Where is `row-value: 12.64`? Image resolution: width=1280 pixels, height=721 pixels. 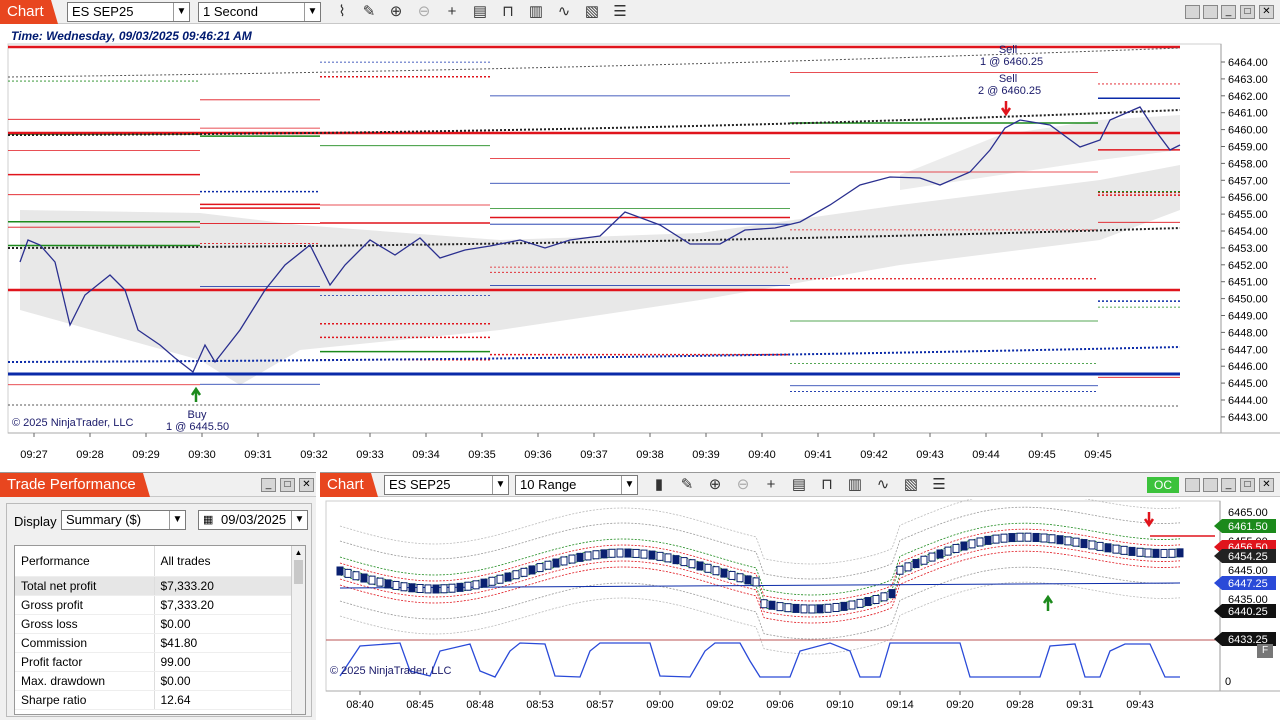
row-value: 12.64 is located at coordinates (222, 700).